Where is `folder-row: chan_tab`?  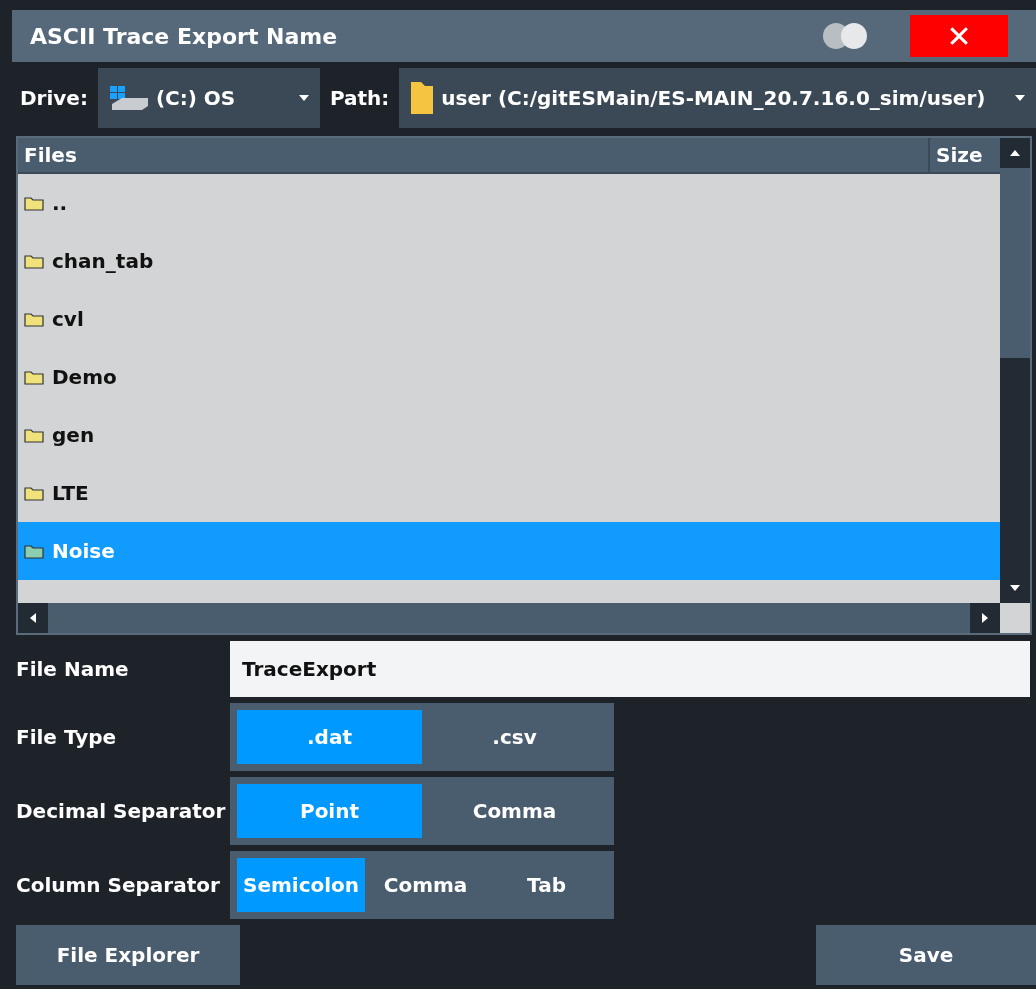 folder-row: chan_tab is located at coordinates (509, 261).